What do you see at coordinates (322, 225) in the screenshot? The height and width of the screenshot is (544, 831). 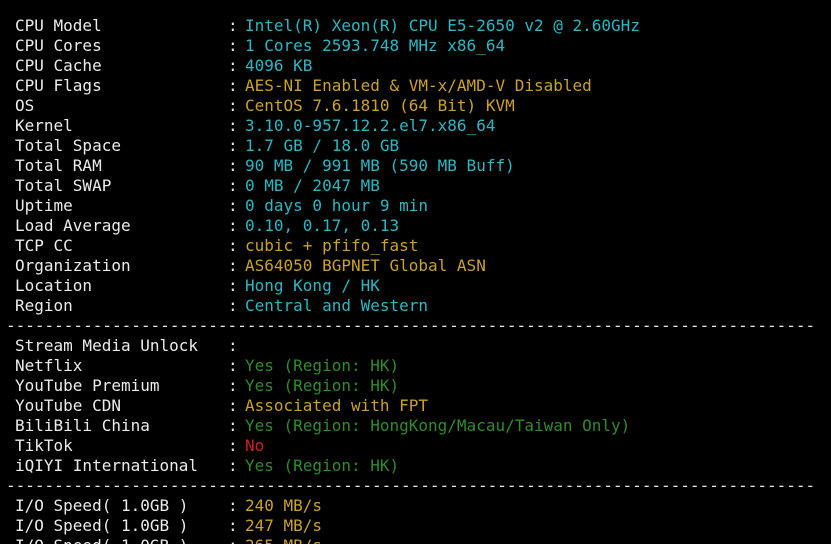 I see `info-value: 0.10, 0.17, 0.13` at bounding box center [322, 225].